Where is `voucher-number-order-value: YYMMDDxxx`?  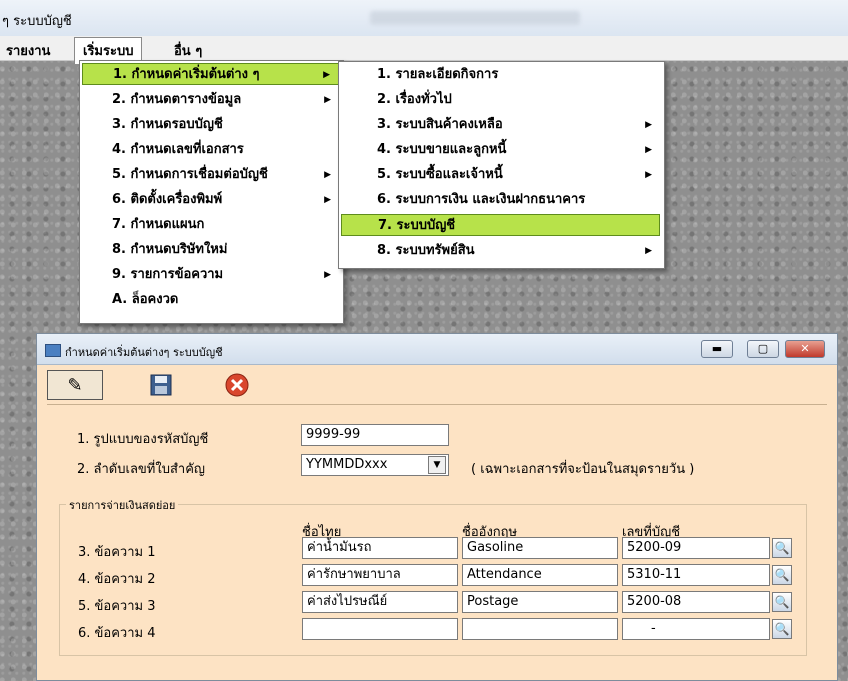 voucher-number-order-value: YYMMDDxxx is located at coordinates (347, 464).